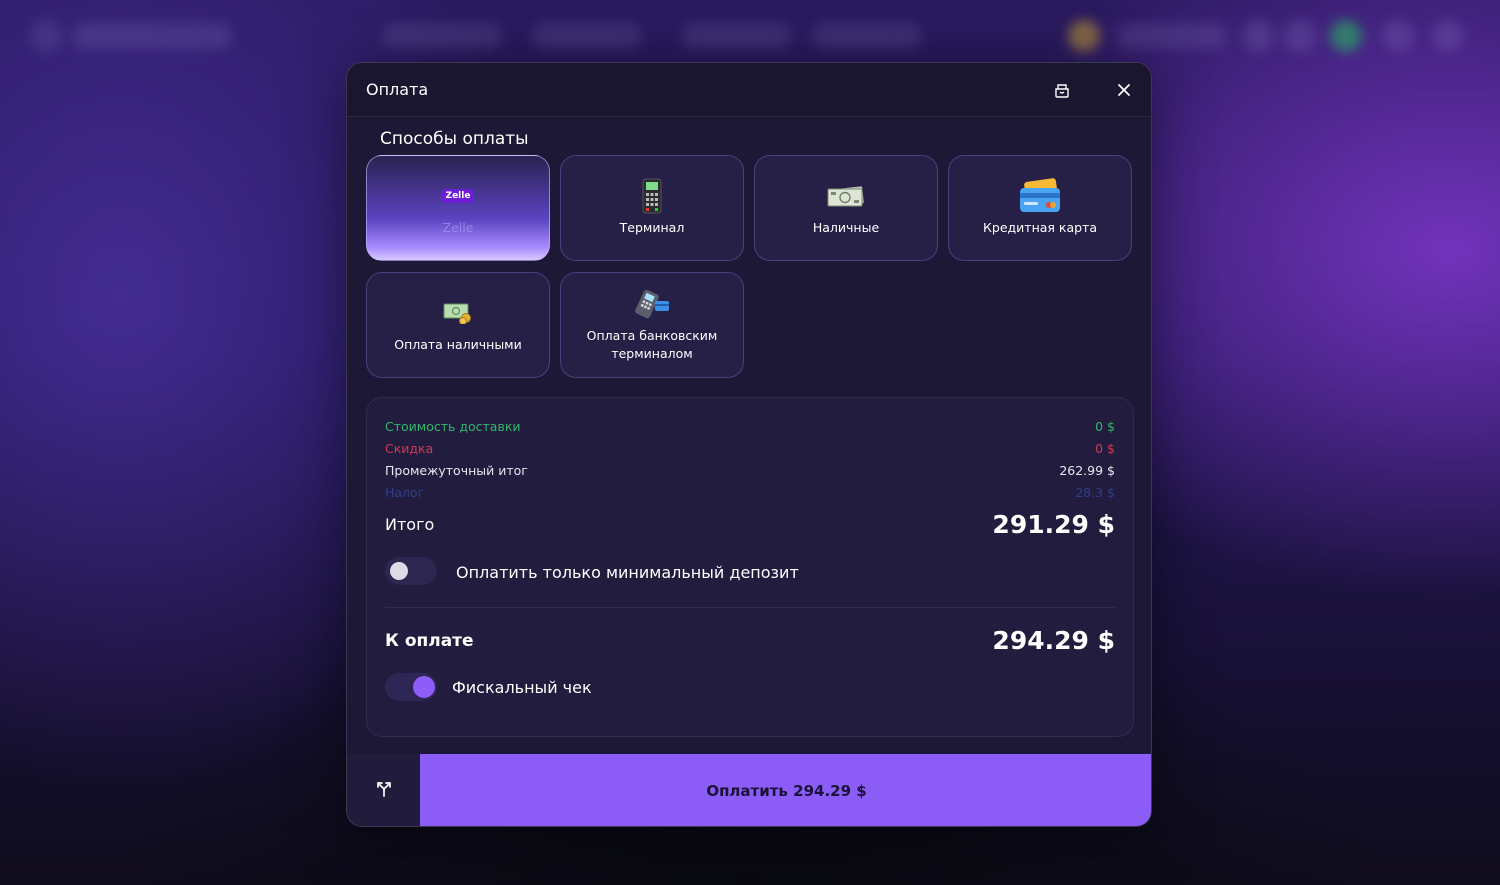  Describe the element at coordinates (1095, 492) in the screenshot. I see `tax-value: 28.3 $` at that location.